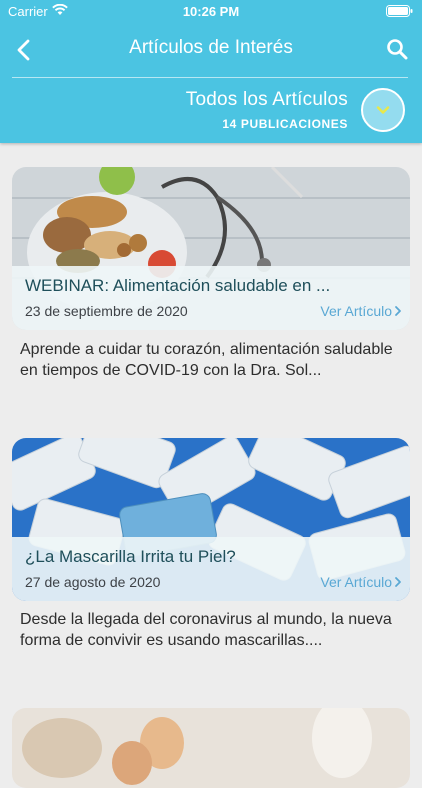 The height and width of the screenshot is (788, 422). I want to click on status-bar: Carrier 10:26 PM, so click(211, 11).